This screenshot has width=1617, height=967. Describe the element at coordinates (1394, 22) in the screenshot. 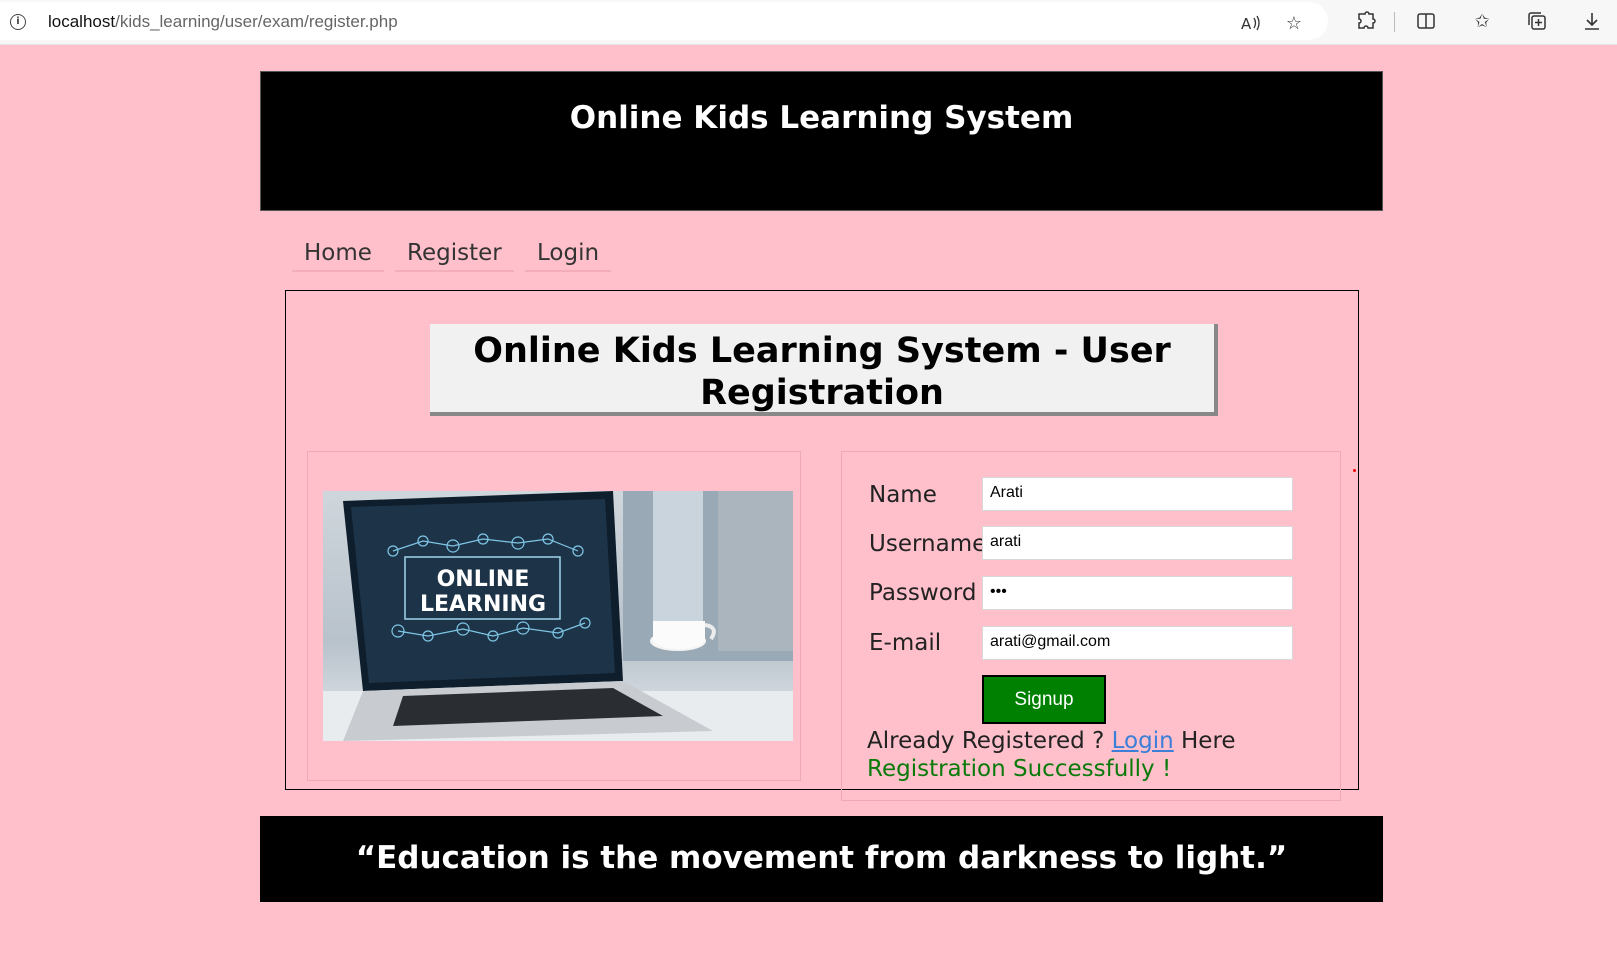

I see `toolbar-divider` at that location.